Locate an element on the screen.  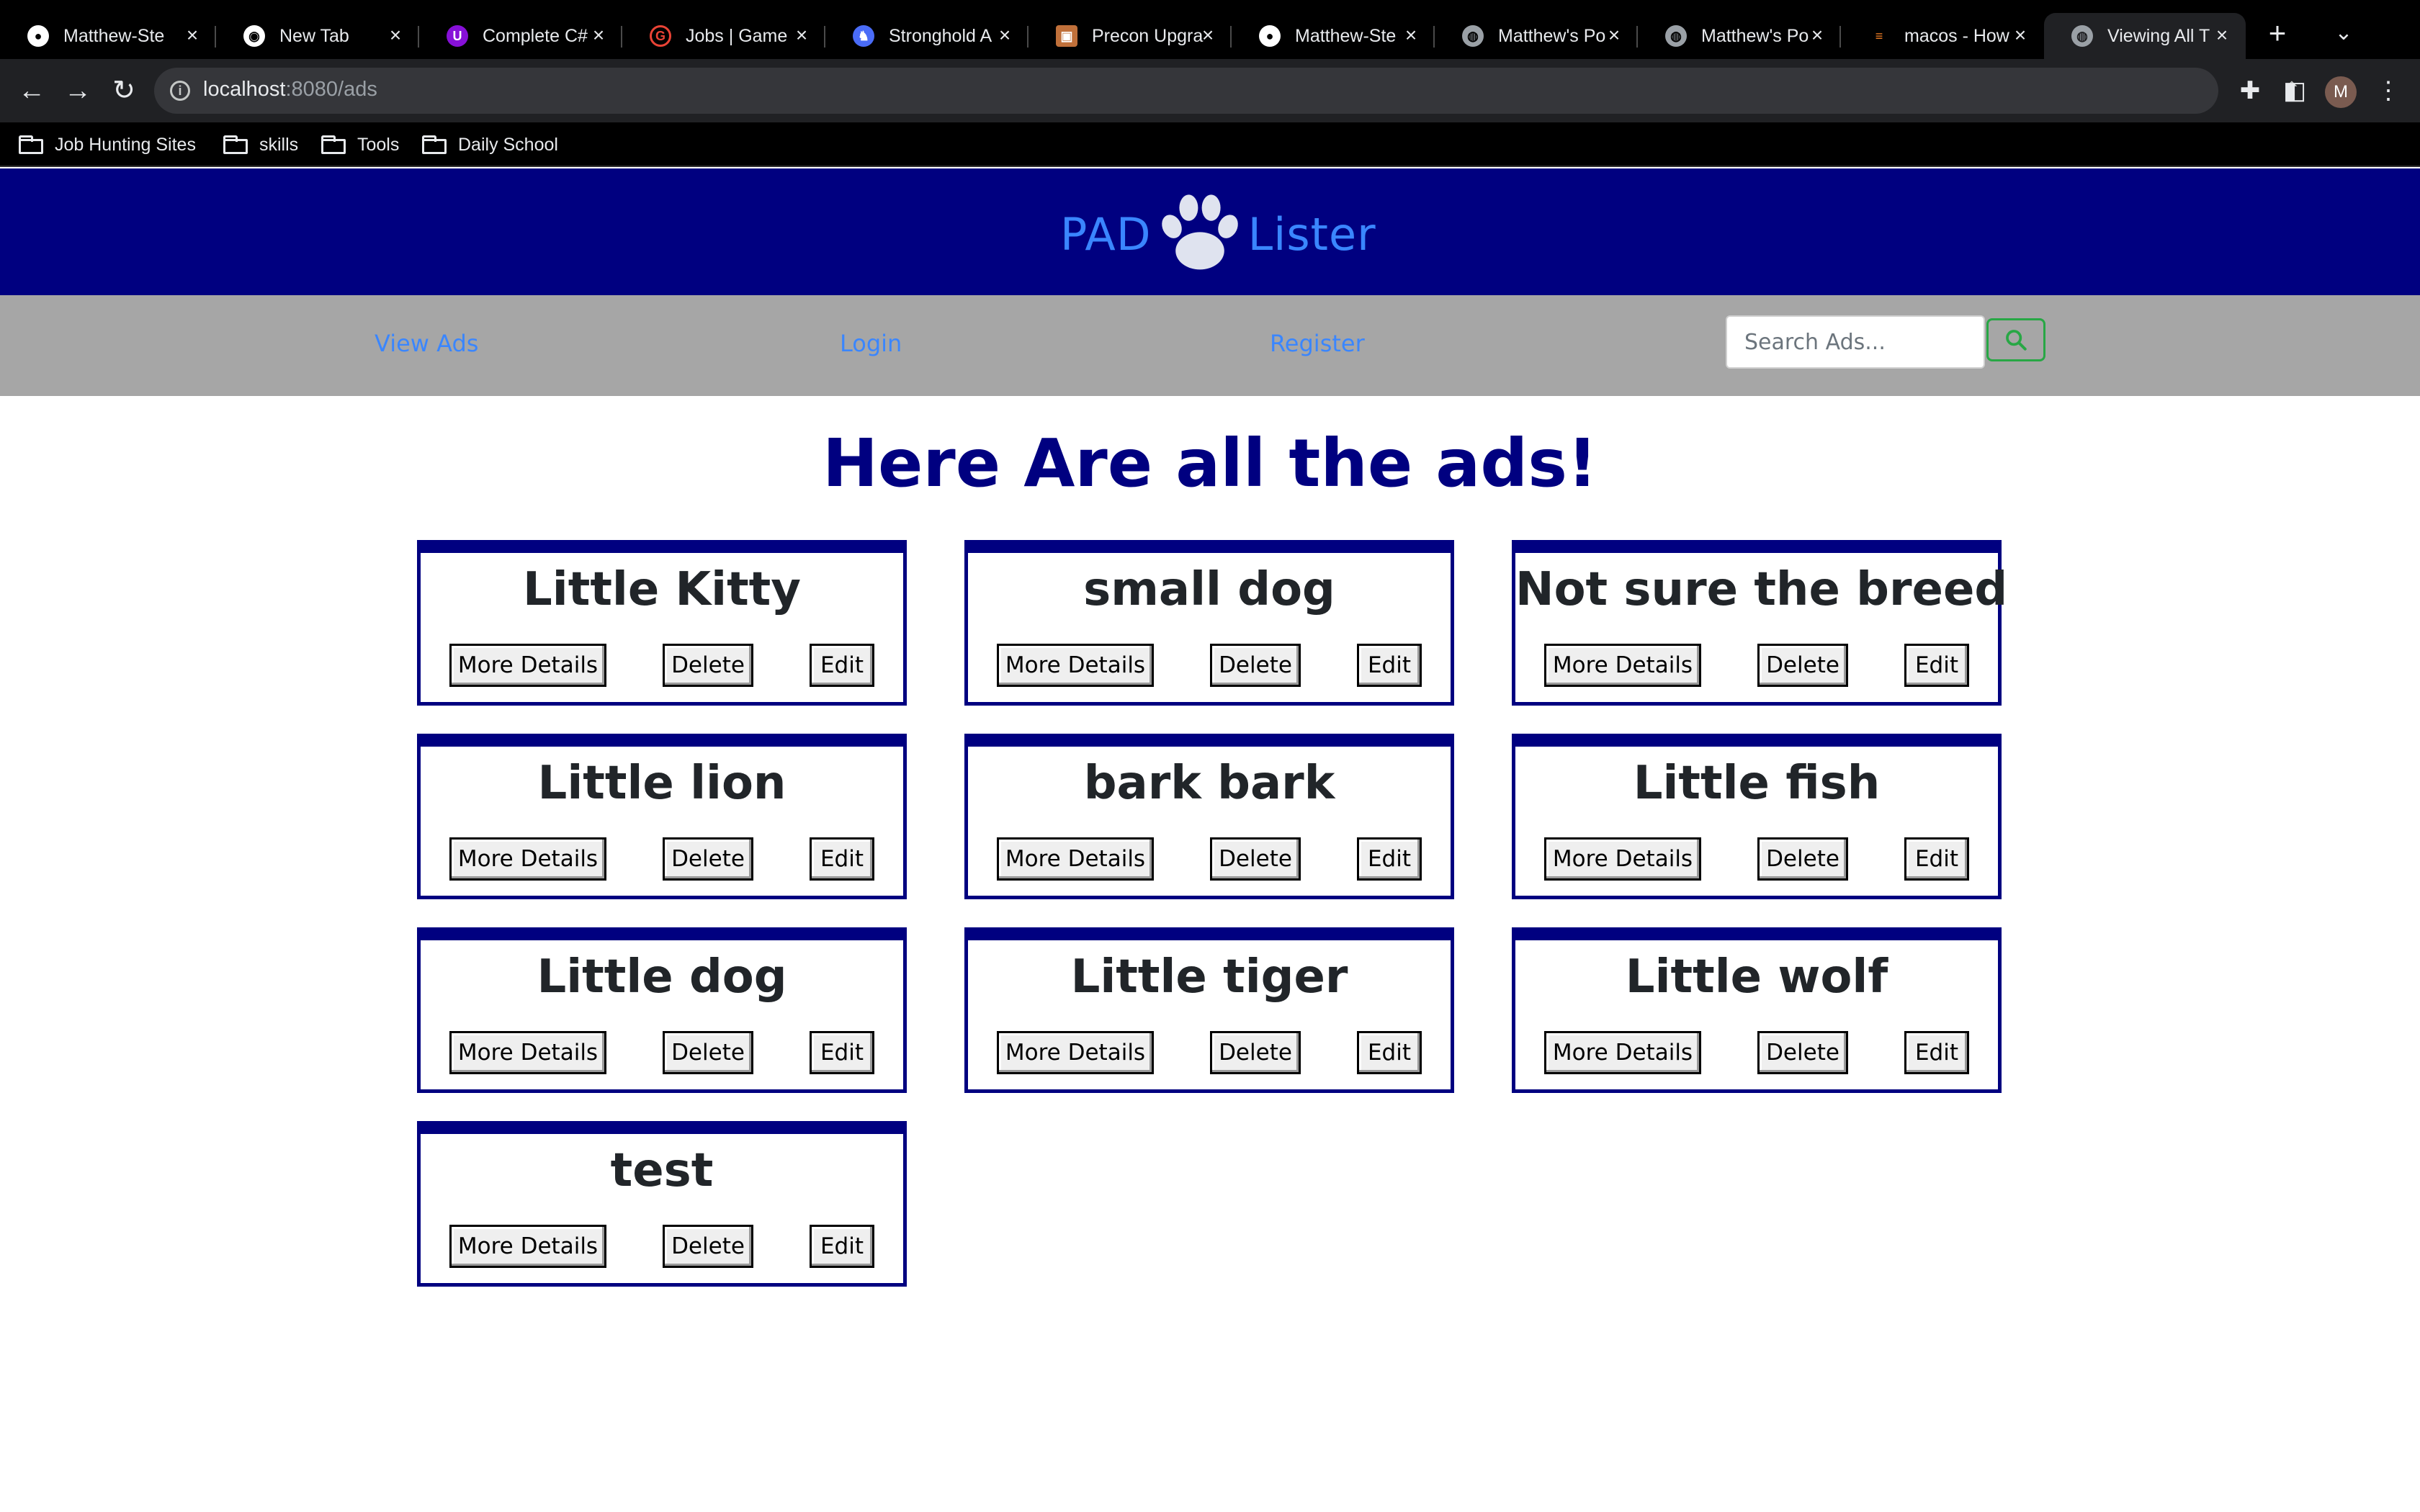
ad-title: Little tiger is located at coordinates (1209, 977).